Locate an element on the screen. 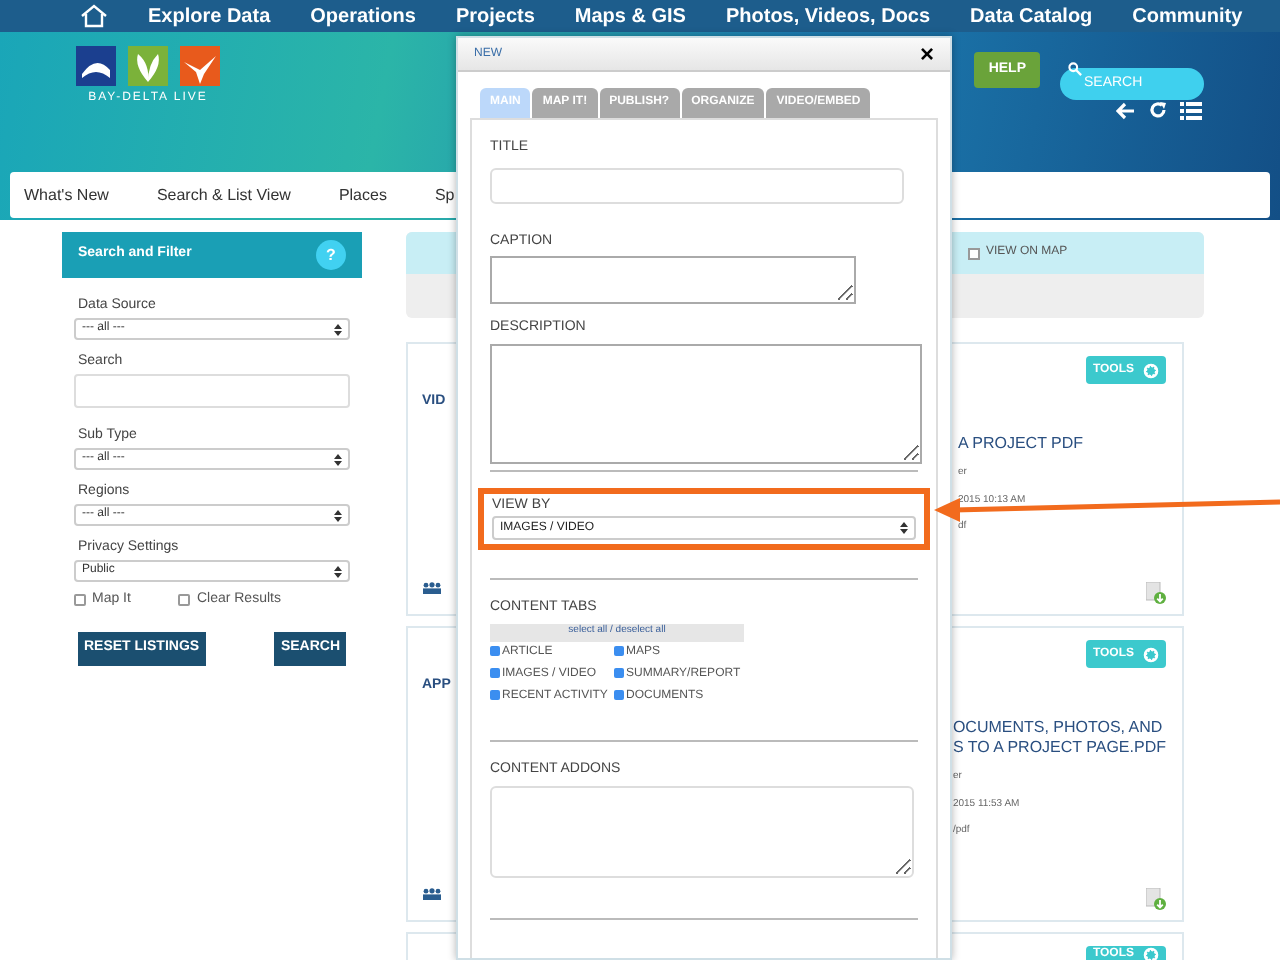 The width and height of the screenshot is (1280, 960). nav-link: Community is located at coordinates (1187, 16).